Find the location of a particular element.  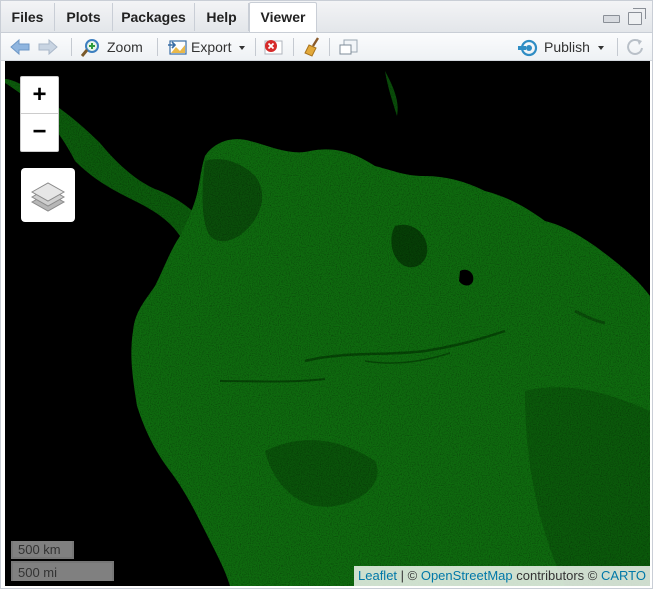

attribution-contributors: contributors © is located at coordinates (556, 575).